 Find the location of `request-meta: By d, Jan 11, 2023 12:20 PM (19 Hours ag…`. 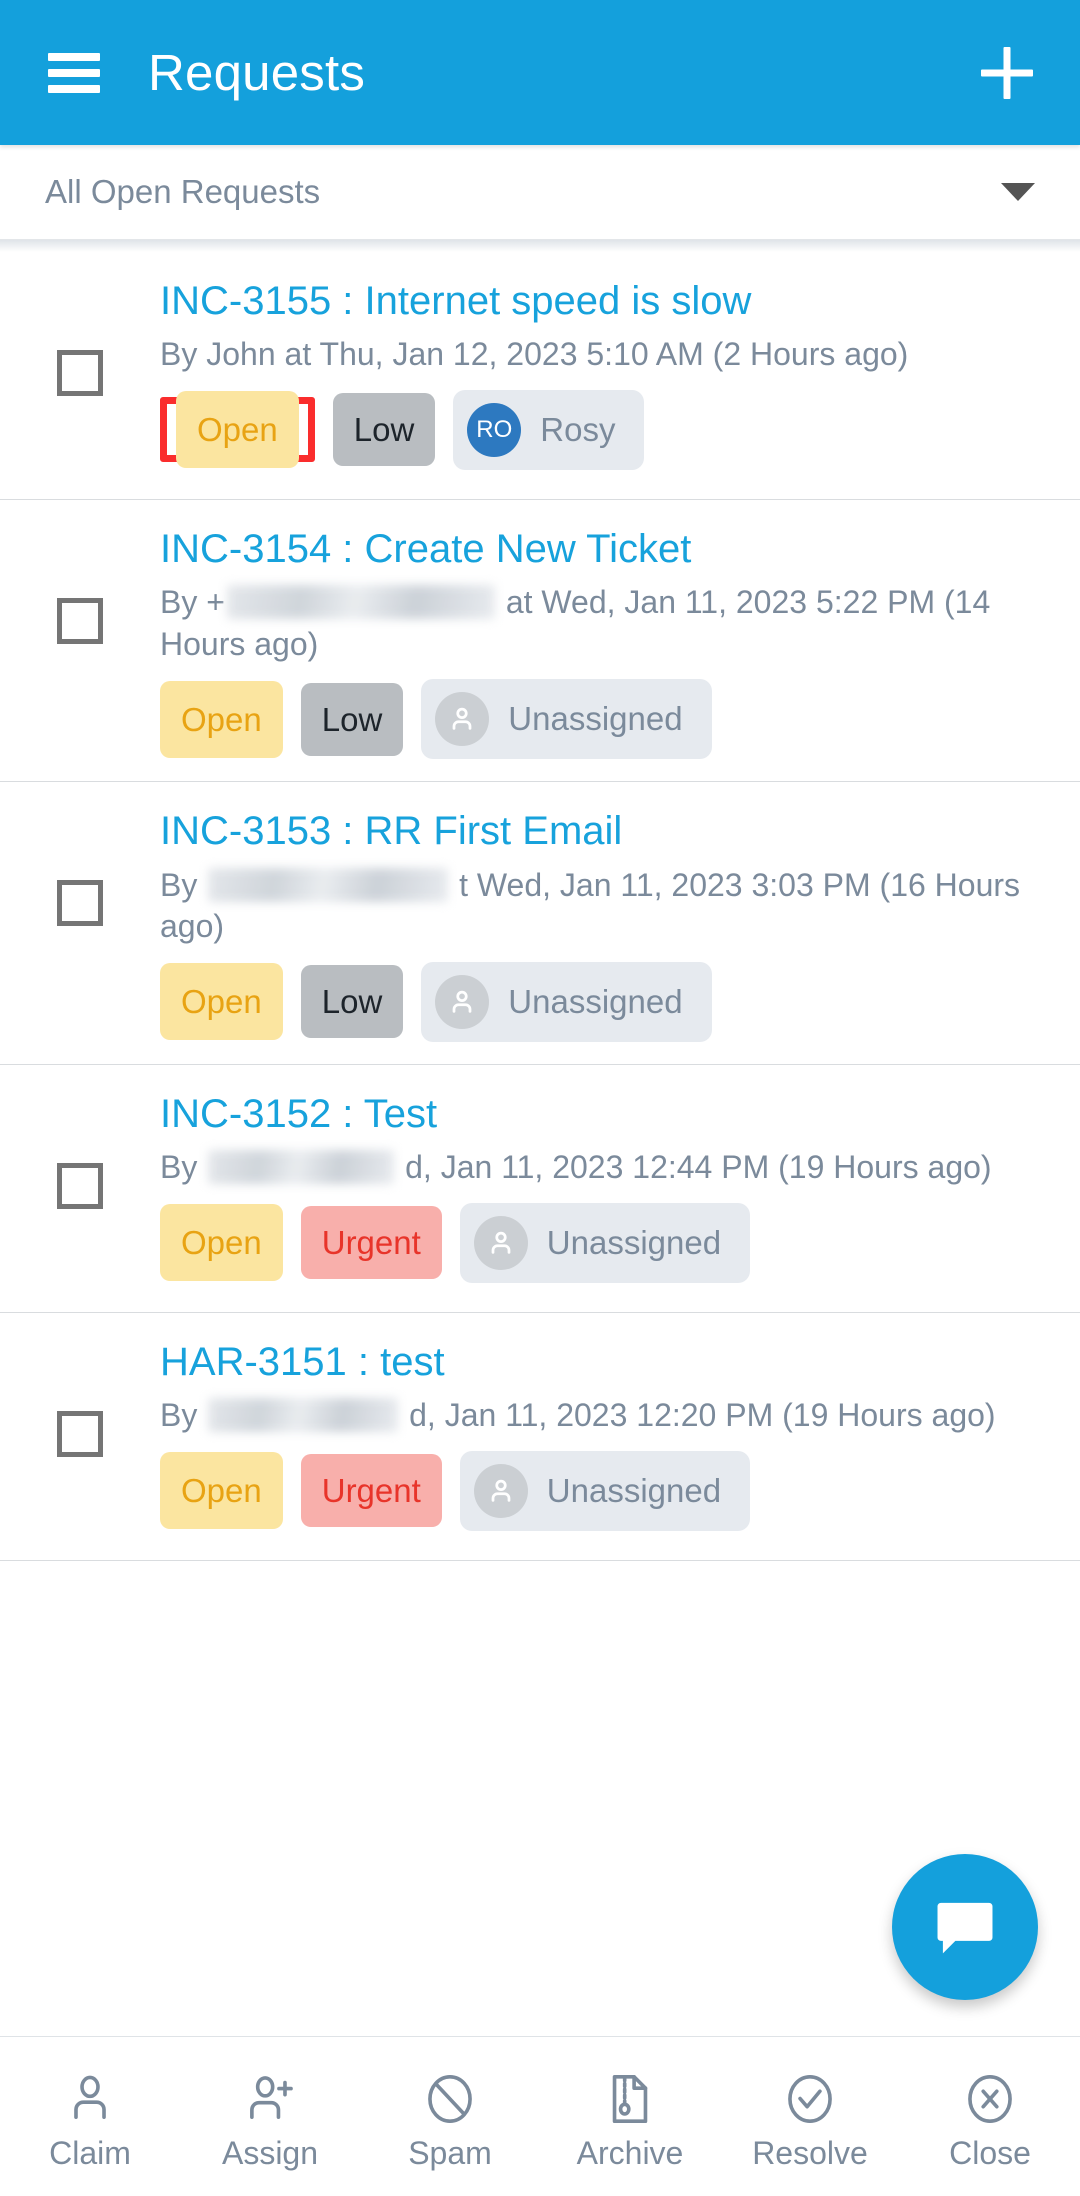

request-meta: By d, Jan 11, 2023 12:20 PM (19 Hours ag… is located at coordinates (602, 1416).